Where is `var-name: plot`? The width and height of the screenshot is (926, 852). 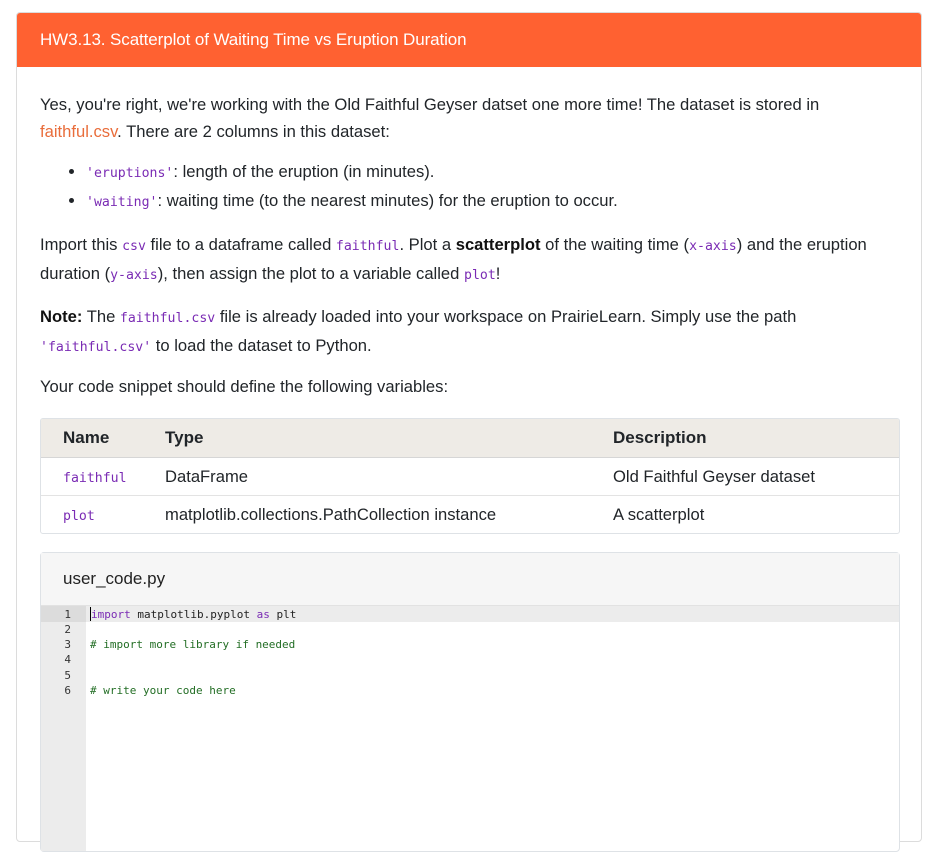 var-name: plot is located at coordinates (97, 514).